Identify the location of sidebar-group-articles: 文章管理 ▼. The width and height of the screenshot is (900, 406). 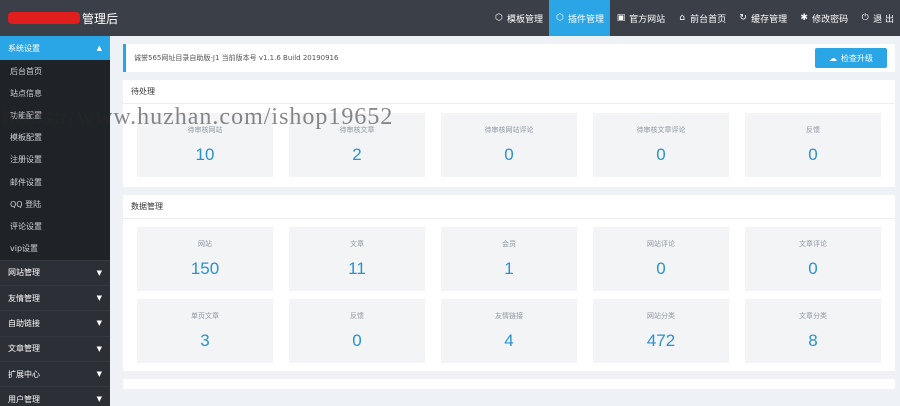
(55, 348).